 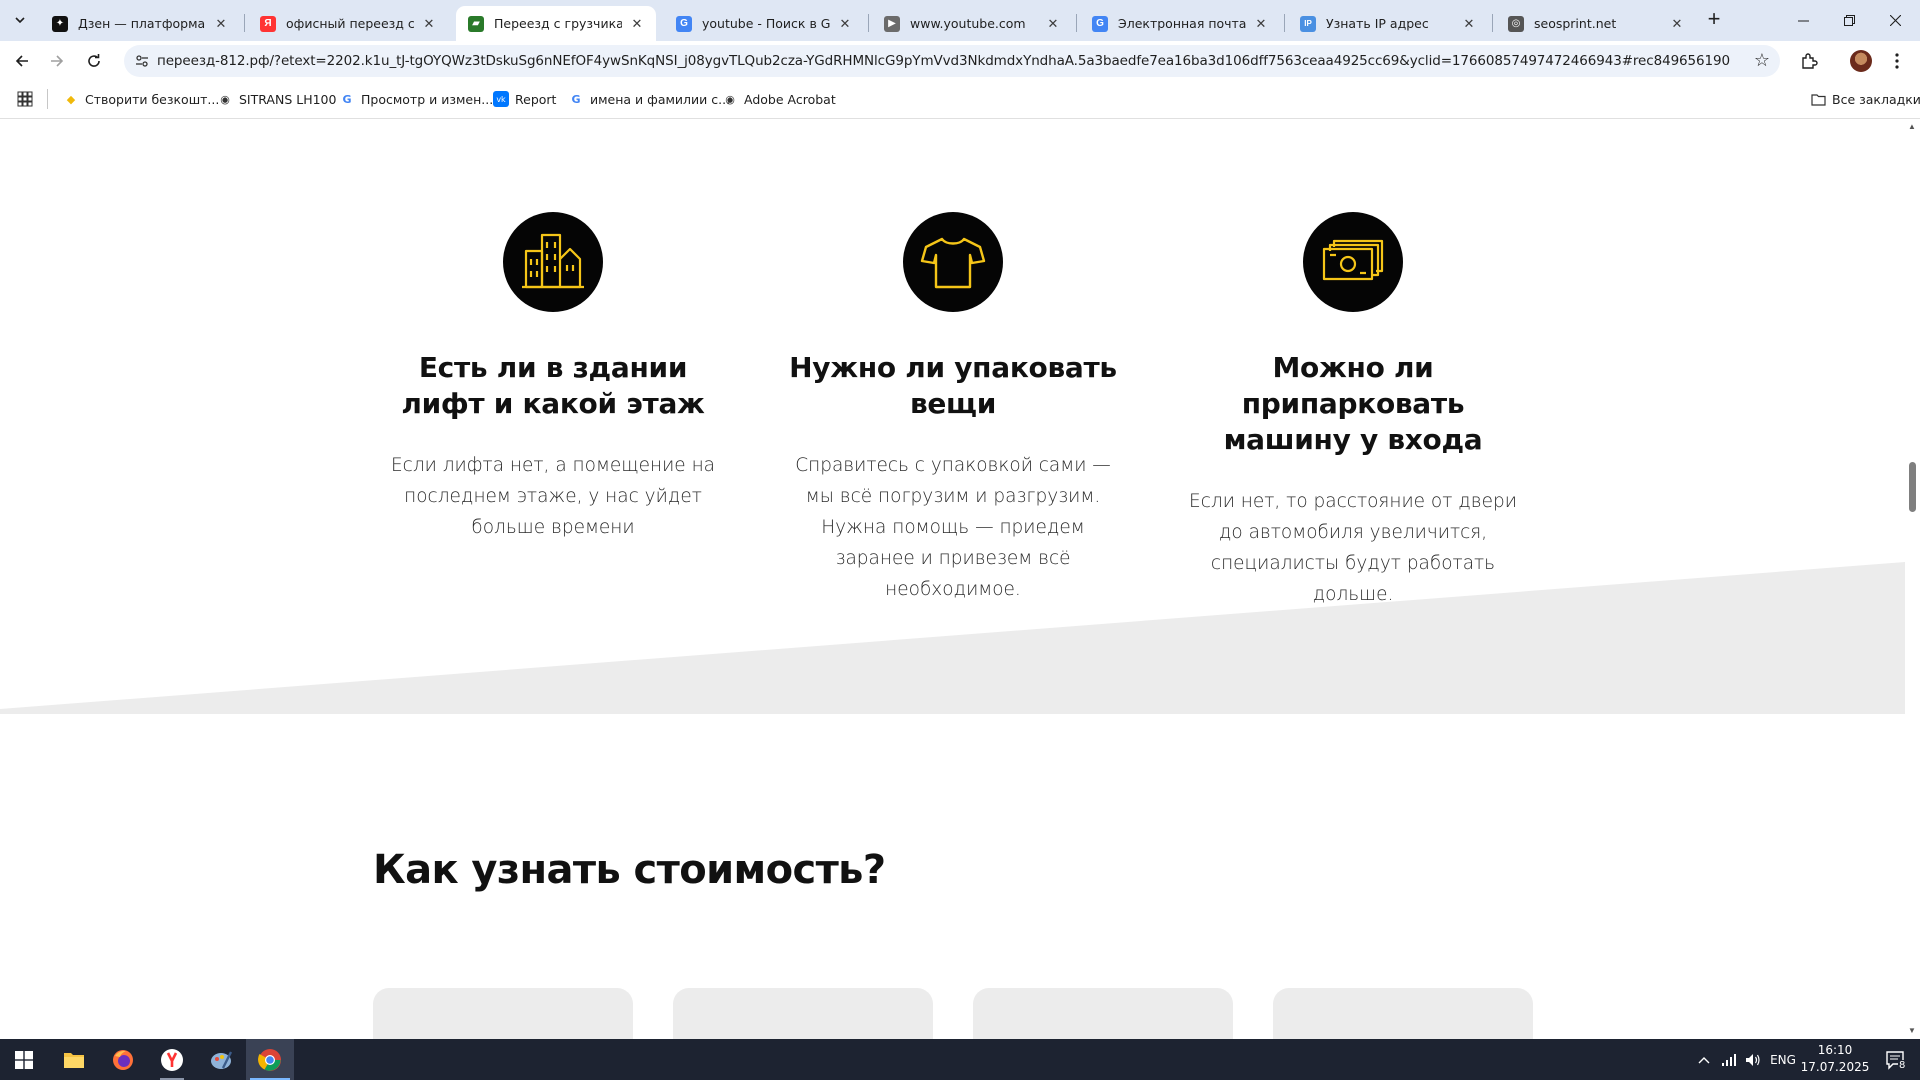 I want to click on scroll-down-arrow-icon: ▼, so click(x=1912, y=1030).